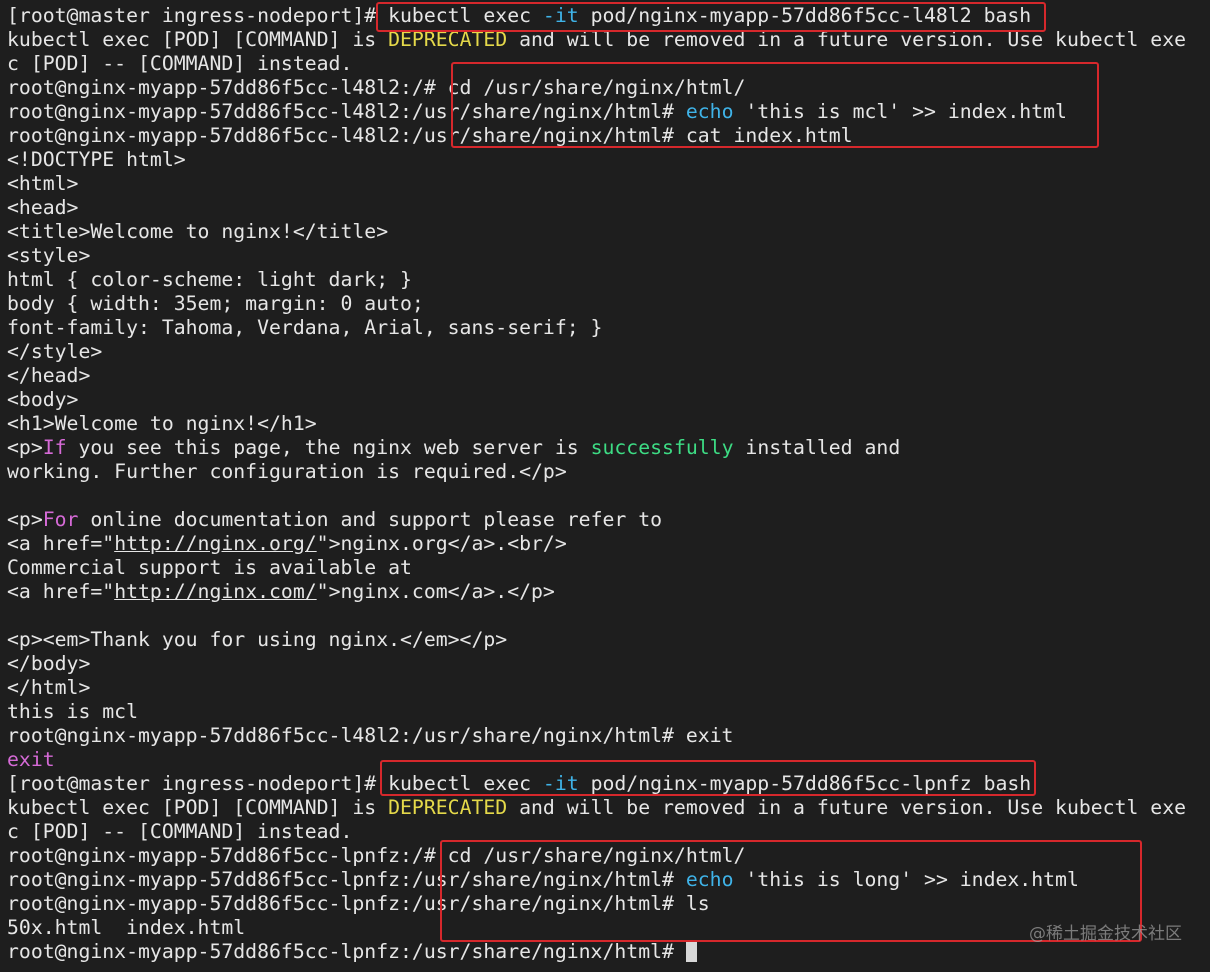 The width and height of the screenshot is (1210, 972). What do you see at coordinates (209, 567) in the screenshot?
I see `terminal-text-segment: Commercial support is available at` at bounding box center [209, 567].